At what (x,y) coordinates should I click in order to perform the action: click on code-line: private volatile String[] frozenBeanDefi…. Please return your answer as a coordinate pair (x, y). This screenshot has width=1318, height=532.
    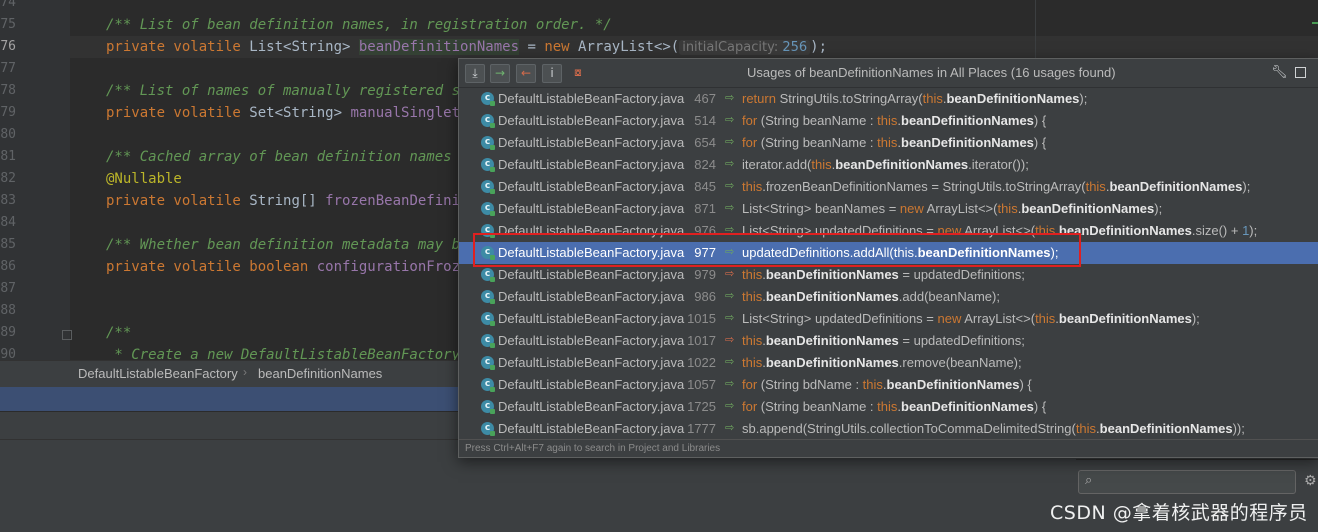
    Looking at the image, I should click on (291, 201).